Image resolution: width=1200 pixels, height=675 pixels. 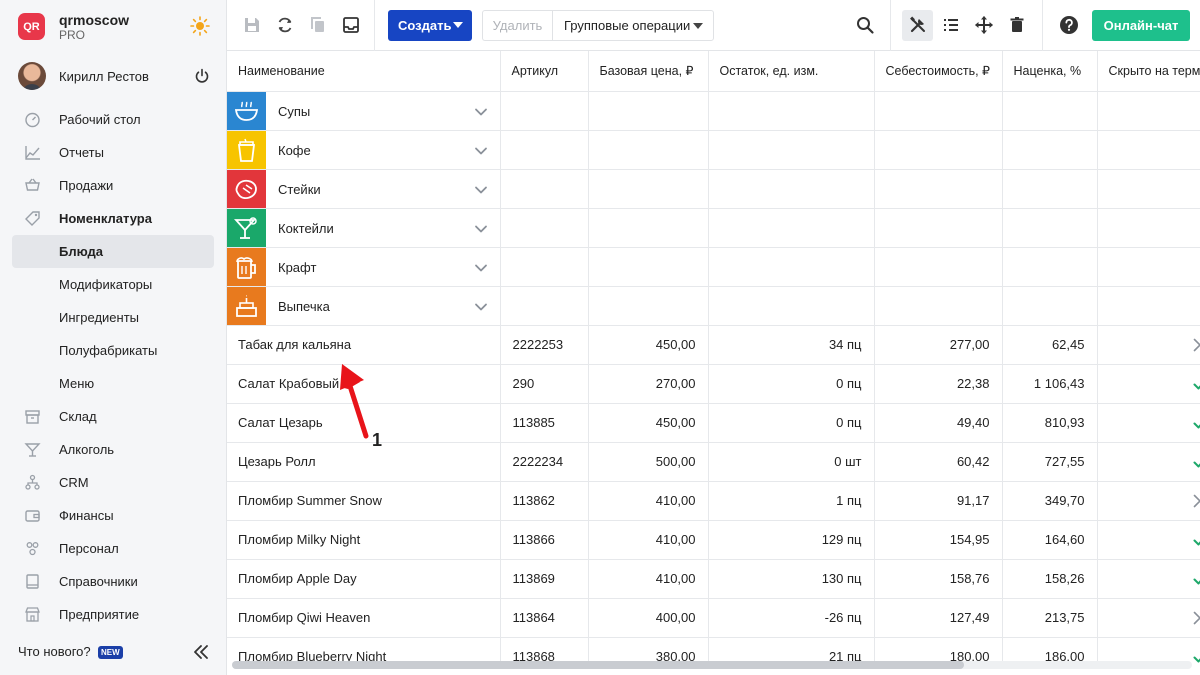 What do you see at coordinates (364, 189) in the screenshot?
I see `category-cell: Стейки` at bounding box center [364, 189].